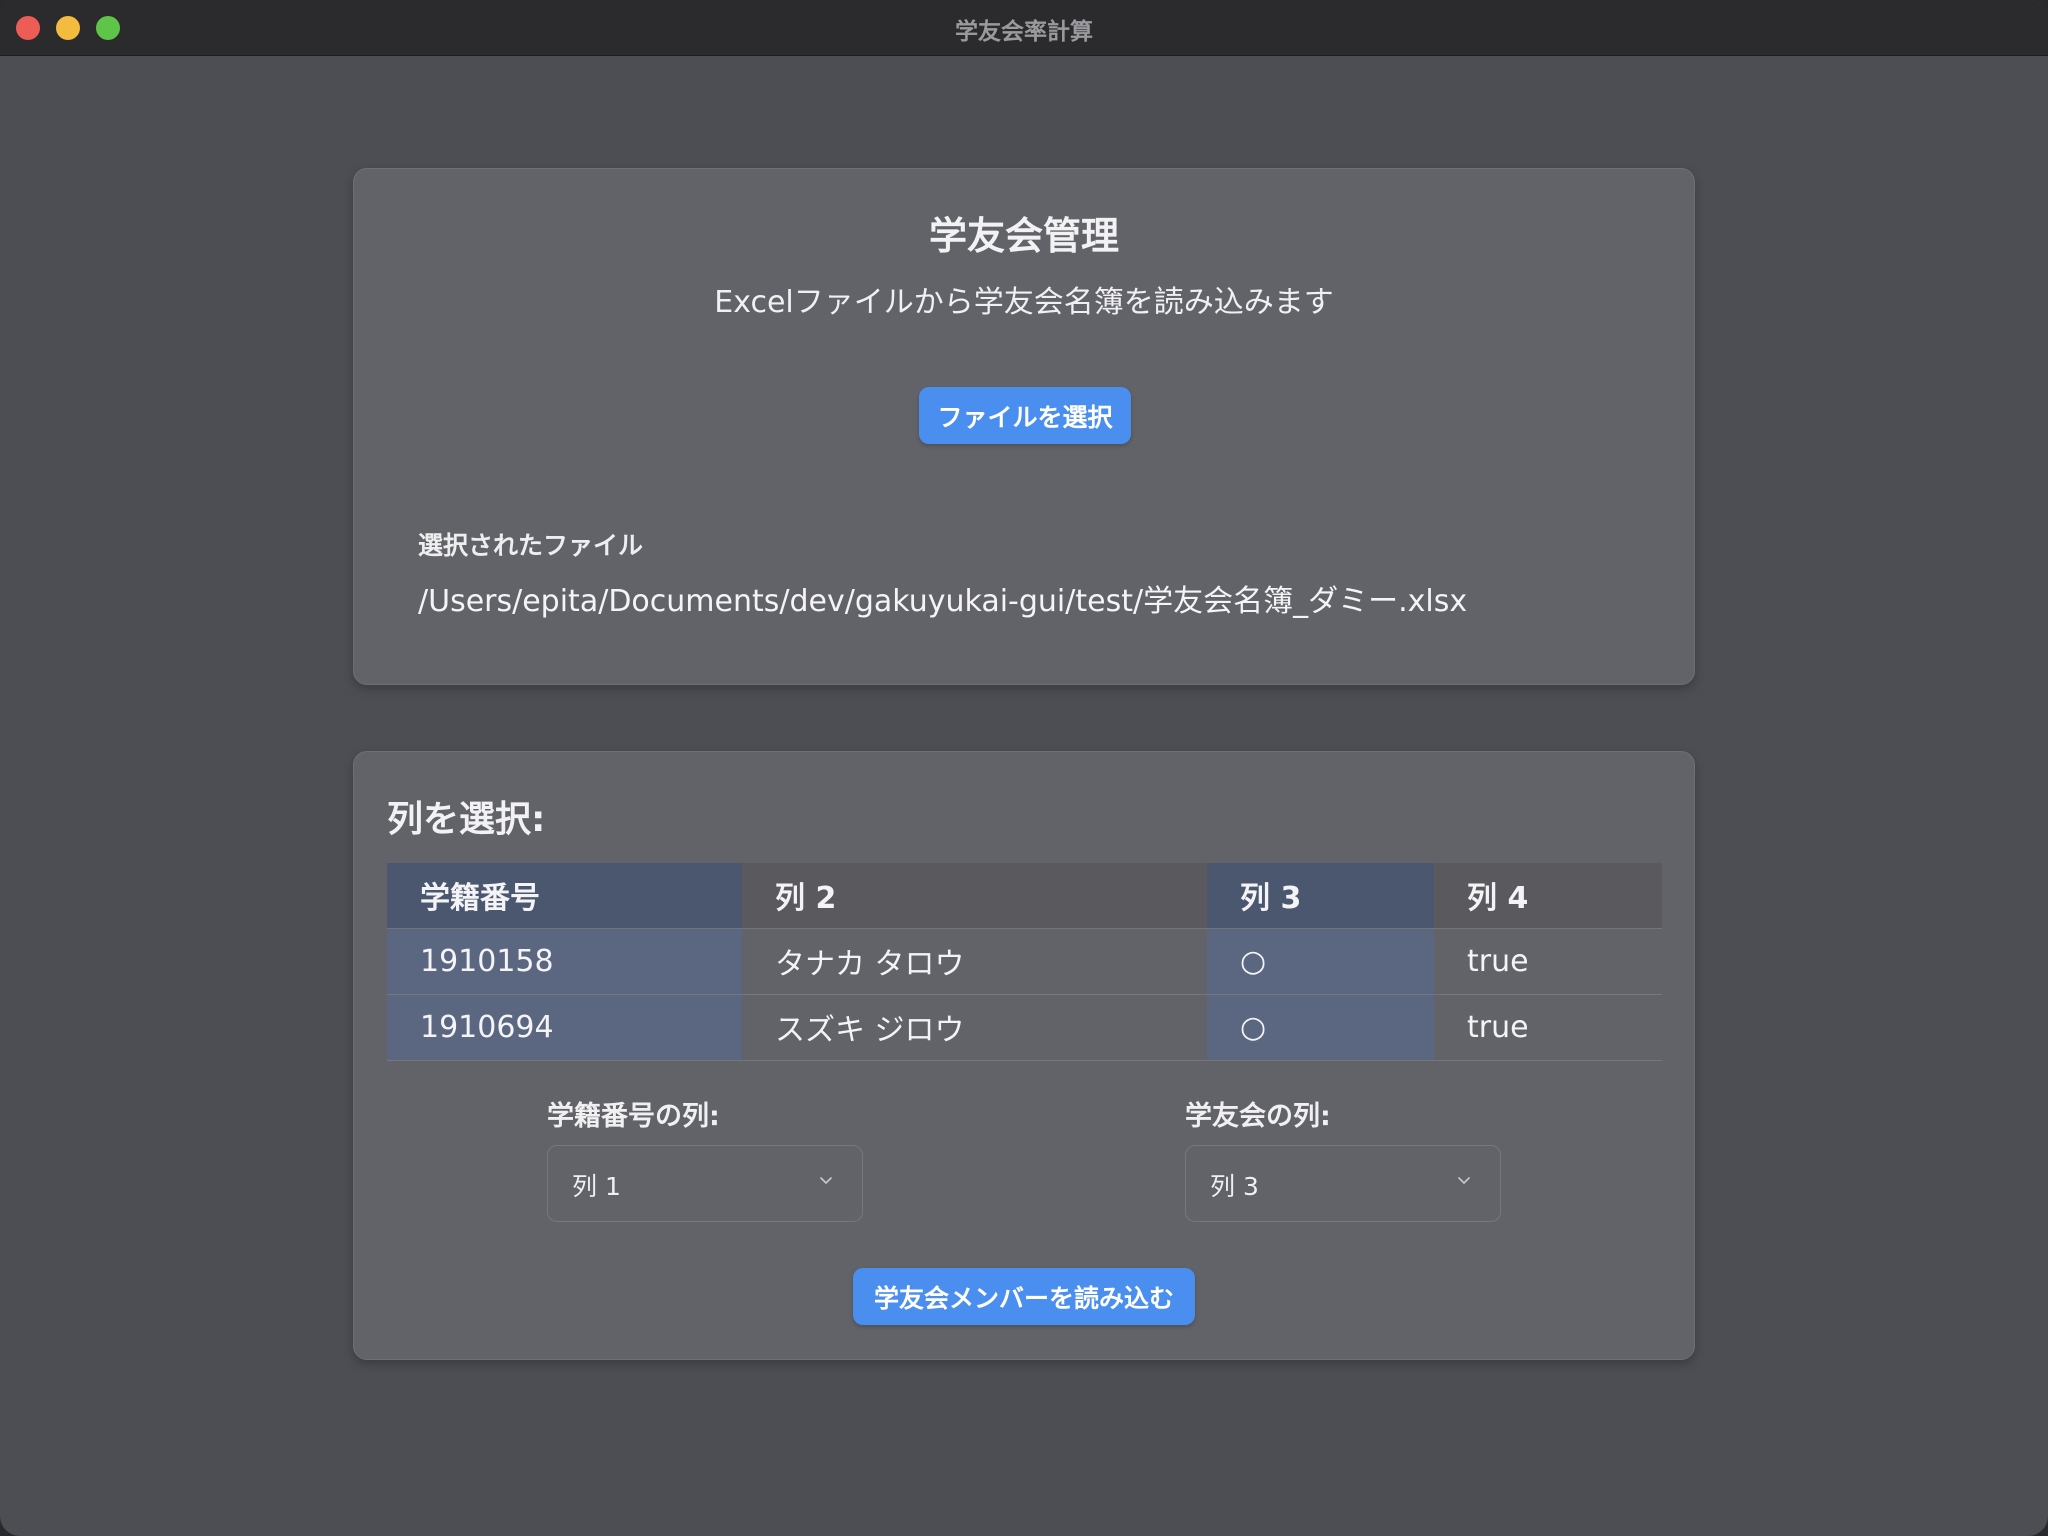 Image resolution: width=2048 pixels, height=1536 pixels. What do you see at coordinates (466, 819) in the screenshot?
I see `column-select-heading: 列を選択:` at bounding box center [466, 819].